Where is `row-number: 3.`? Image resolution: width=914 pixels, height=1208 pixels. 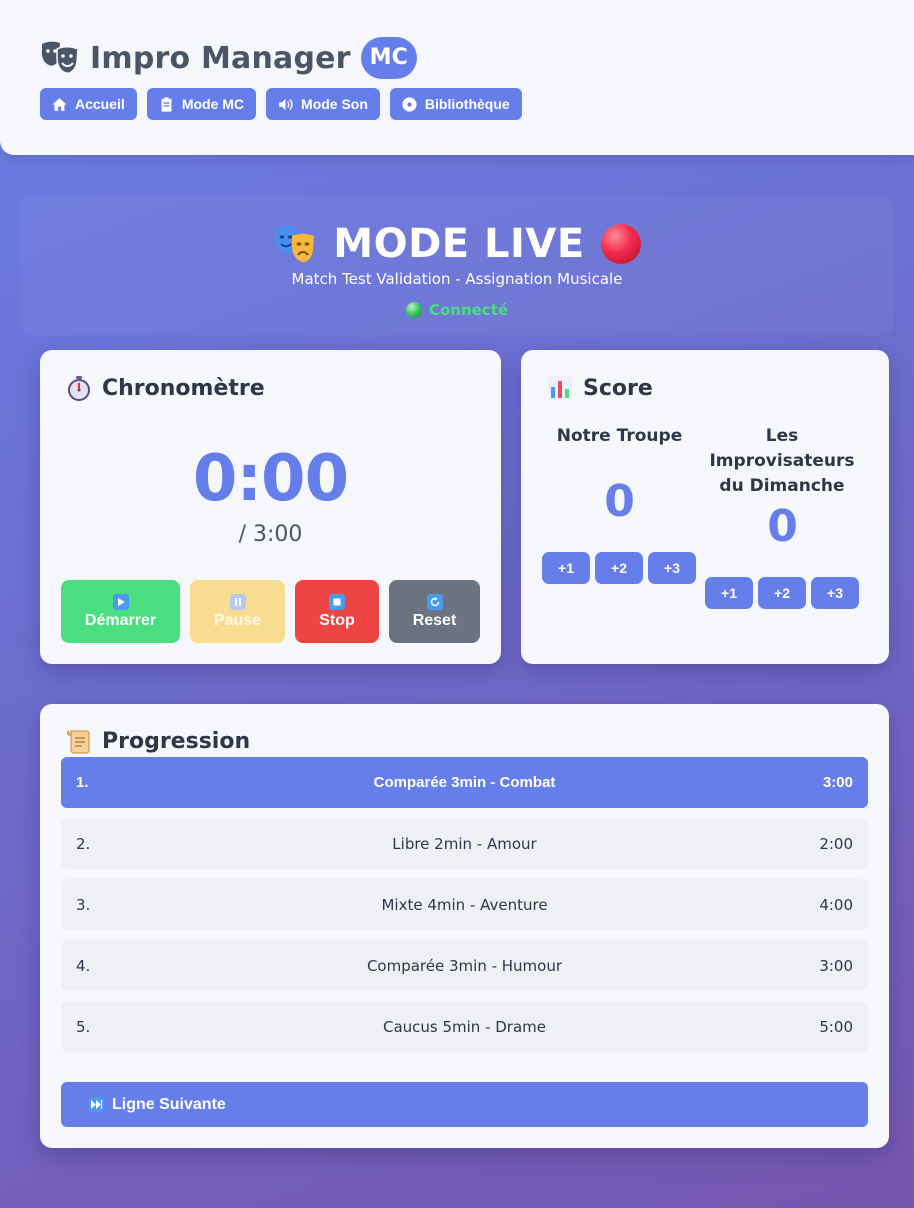
row-number: 3. is located at coordinates (83, 904).